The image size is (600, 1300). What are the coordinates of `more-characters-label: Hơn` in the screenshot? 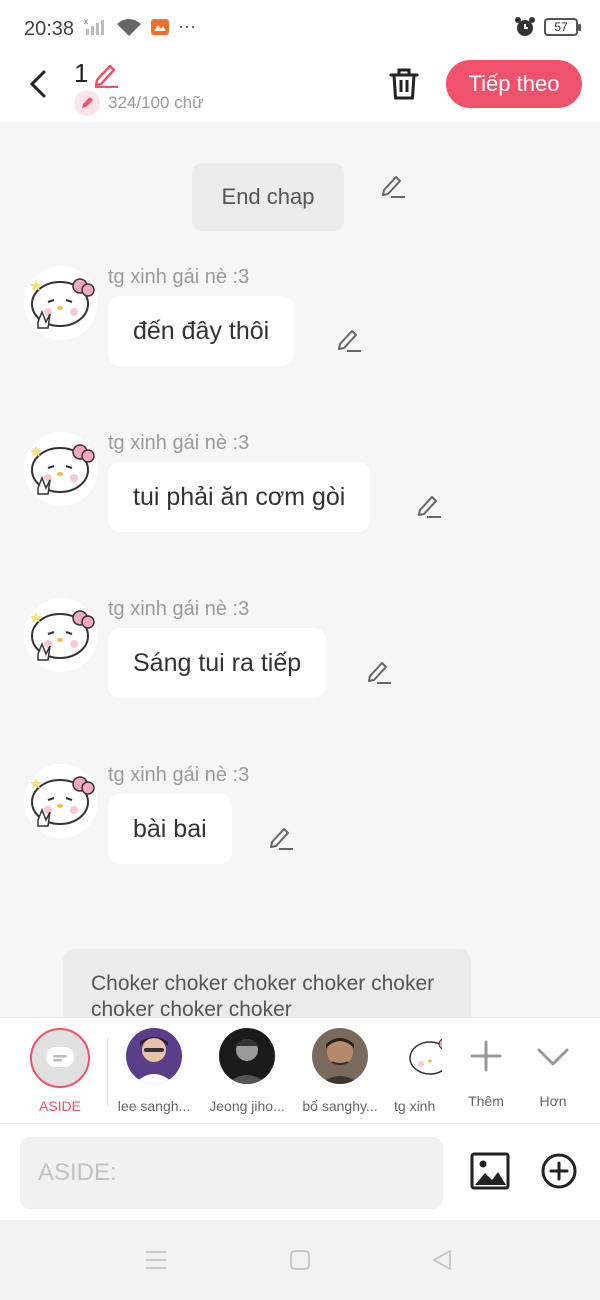 It's located at (553, 1101).